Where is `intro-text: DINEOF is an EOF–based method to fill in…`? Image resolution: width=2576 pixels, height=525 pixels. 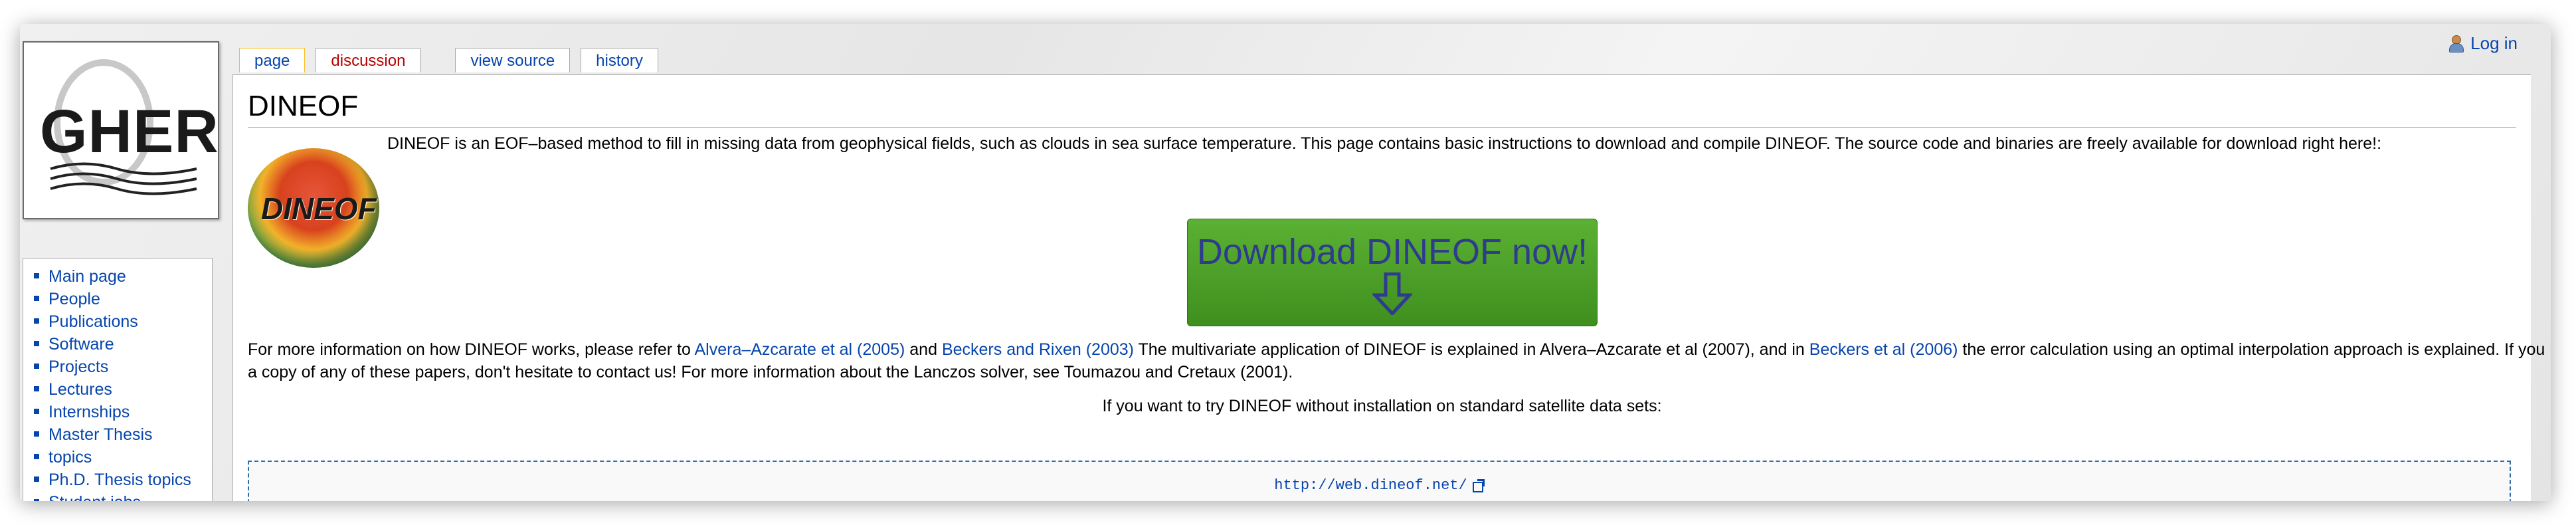 intro-text: DINEOF is an EOF–based method to fill in… is located at coordinates (1384, 143).